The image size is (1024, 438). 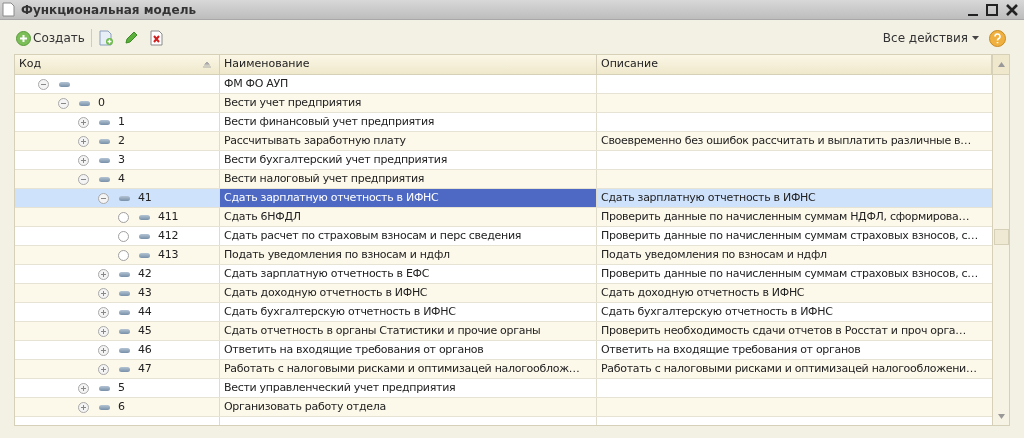 I want to click on delete-icon, so click(x=156, y=38).